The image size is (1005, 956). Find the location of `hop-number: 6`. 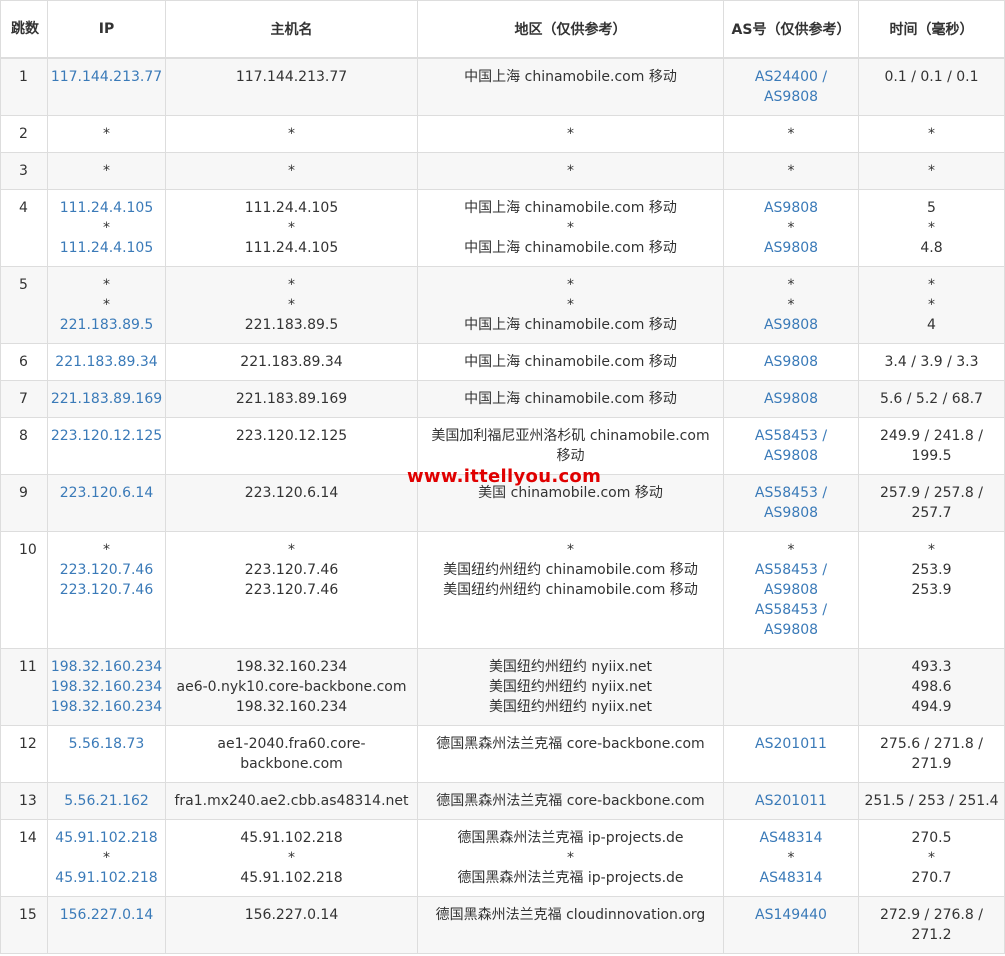

hop-number: 6 is located at coordinates (24, 362).